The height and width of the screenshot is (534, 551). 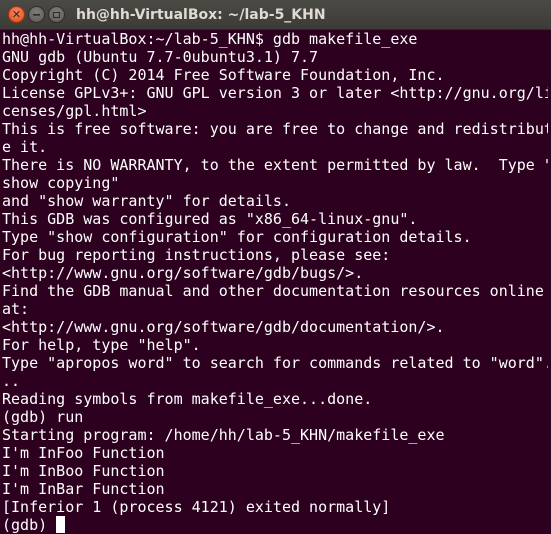 What do you see at coordinates (16, 309) in the screenshot?
I see `terminal-line: at:` at bounding box center [16, 309].